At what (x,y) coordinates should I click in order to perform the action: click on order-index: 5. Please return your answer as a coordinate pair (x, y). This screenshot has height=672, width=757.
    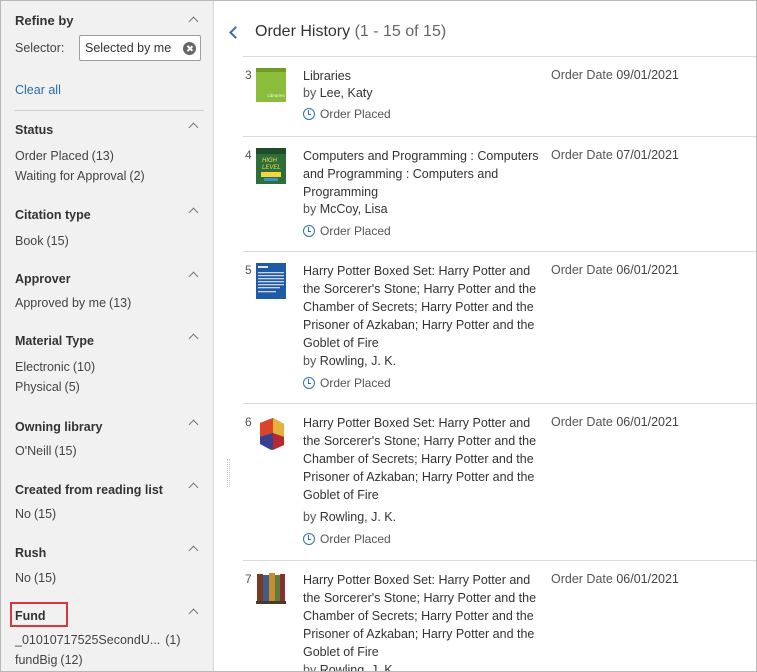
    Looking at the image, I should click on (248, 270).